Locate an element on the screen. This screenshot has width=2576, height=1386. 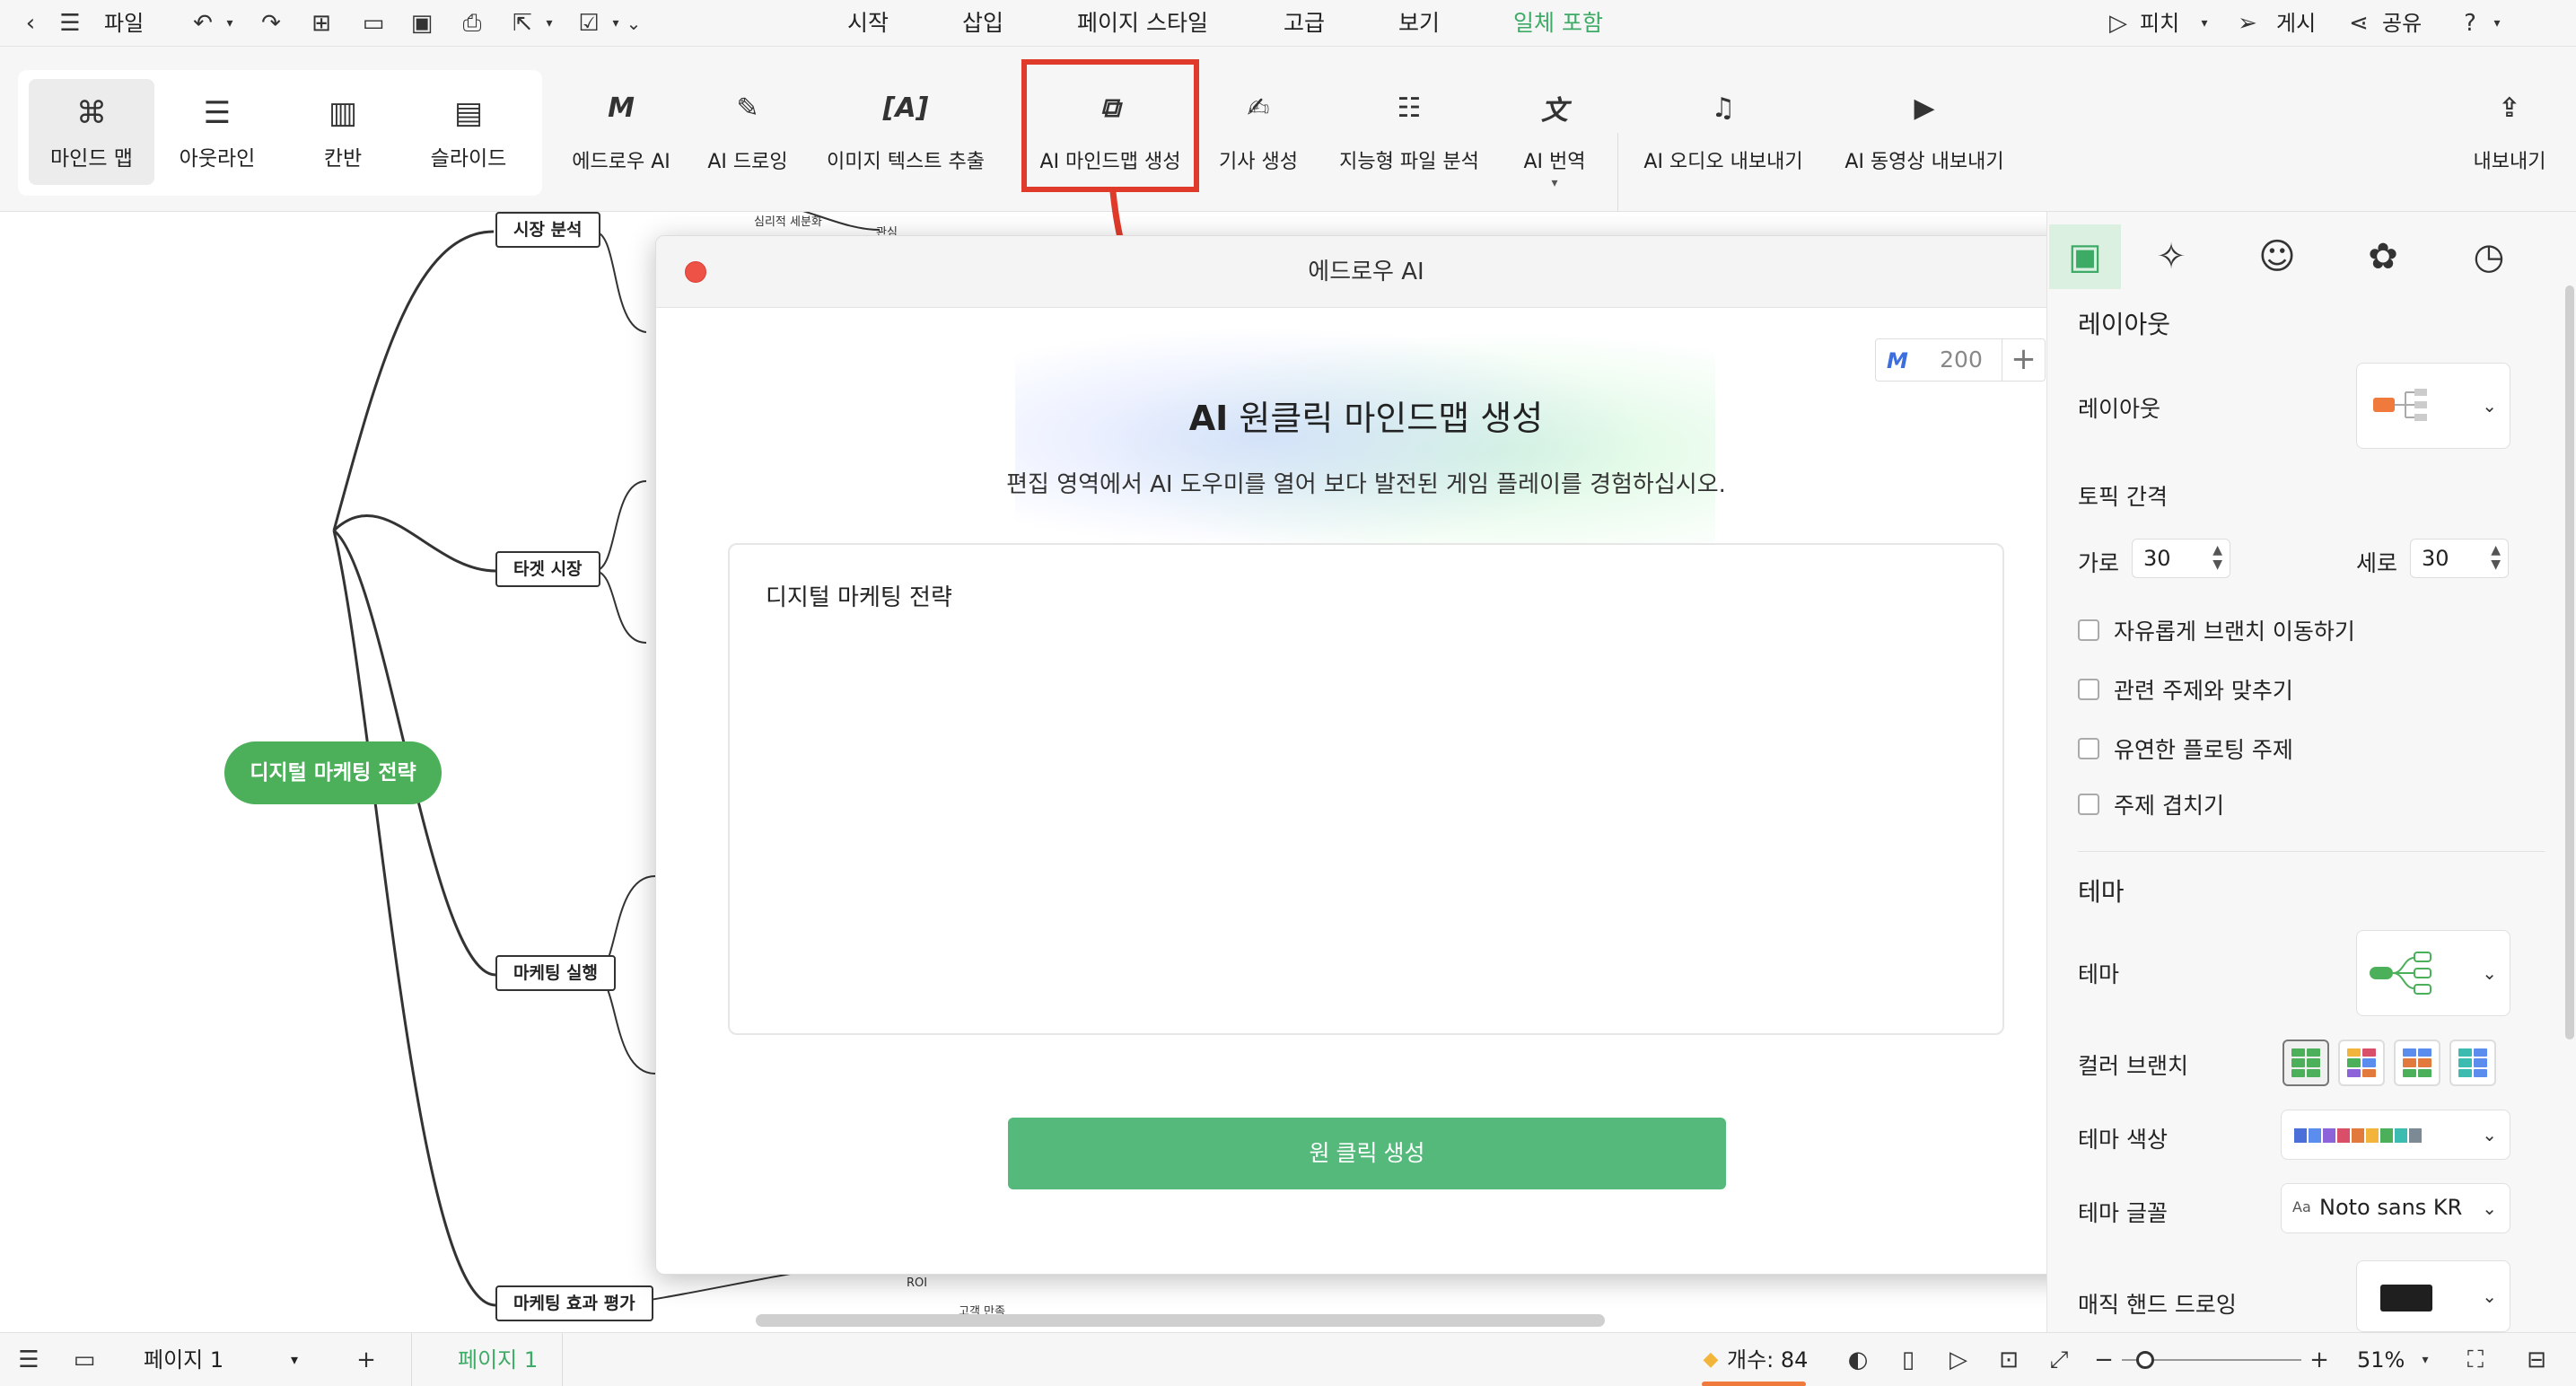
undo-dropdown-icon: ▾ is located at coordinates (229, 24).